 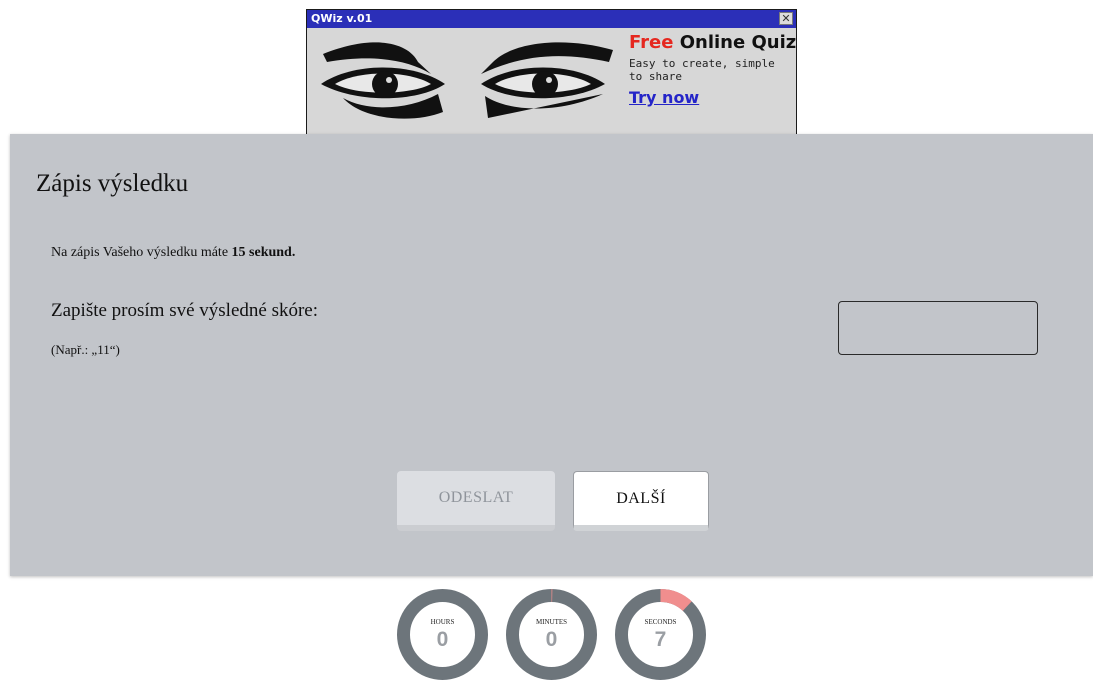 I want to click on score-input, so click(x=938, y=328).